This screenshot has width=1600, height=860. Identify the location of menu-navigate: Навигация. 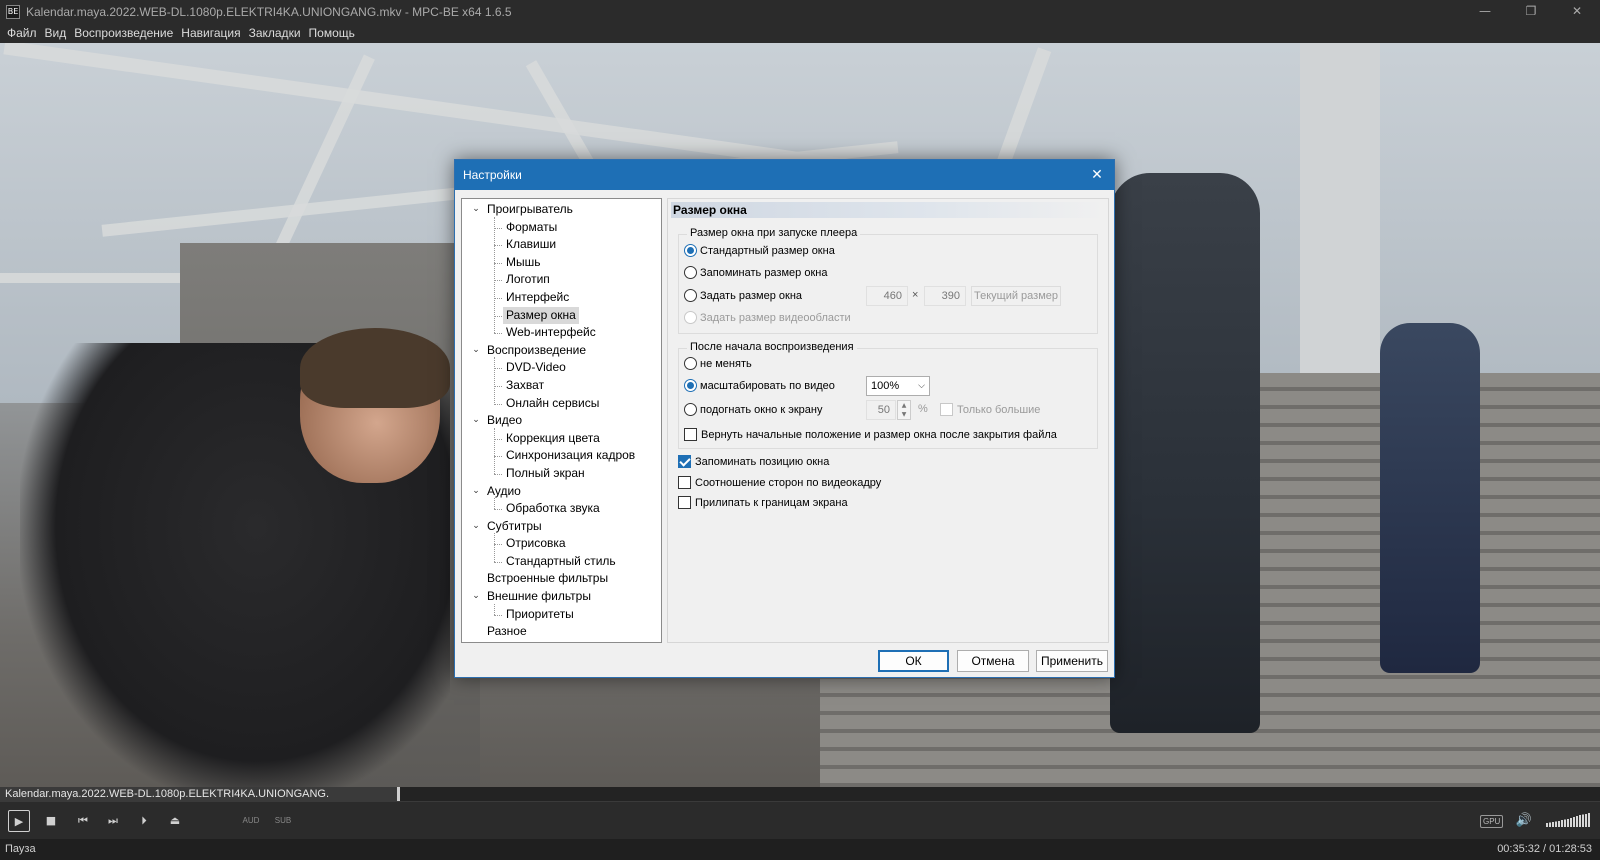
(210, 33).